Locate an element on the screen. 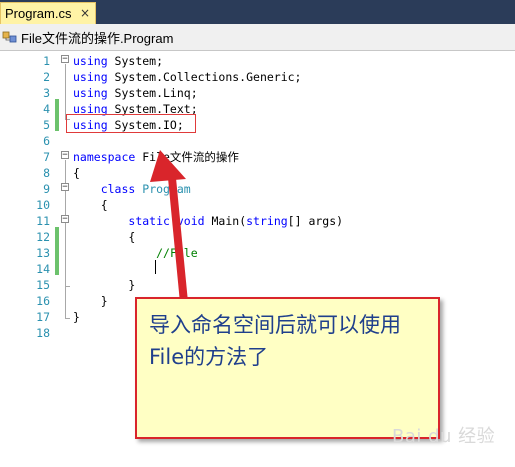 The height and width of the screenshot is (467, 515). code-token: Program is located at coordinates (166, 189).